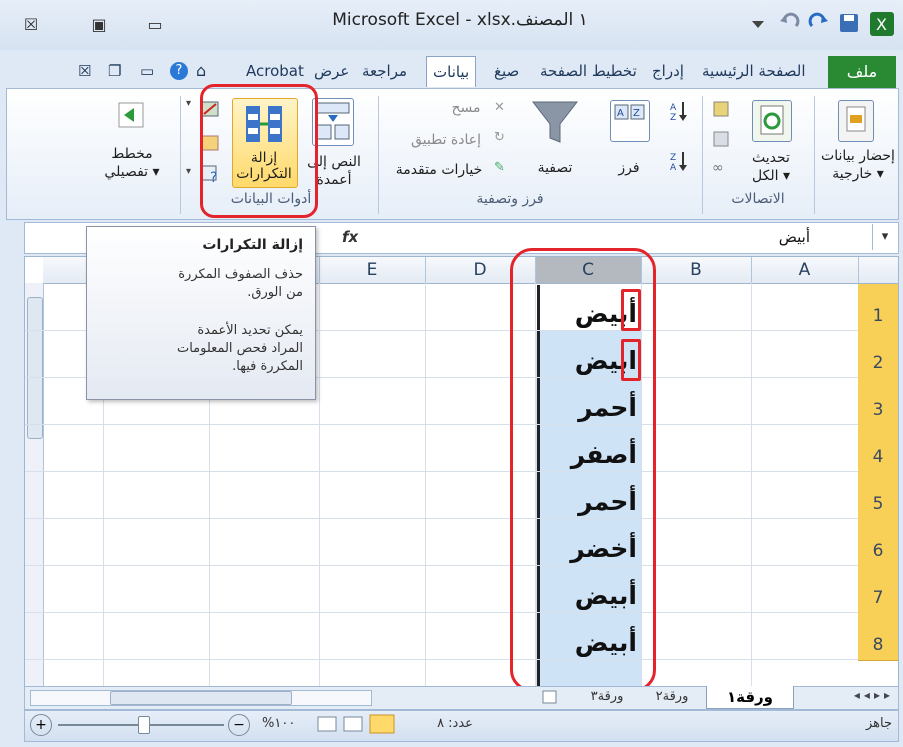 This screenshot has height=747, width=903. Describe the element at coordinates (878, 270) in the screenshot. I see `select-all-corner` at that location.